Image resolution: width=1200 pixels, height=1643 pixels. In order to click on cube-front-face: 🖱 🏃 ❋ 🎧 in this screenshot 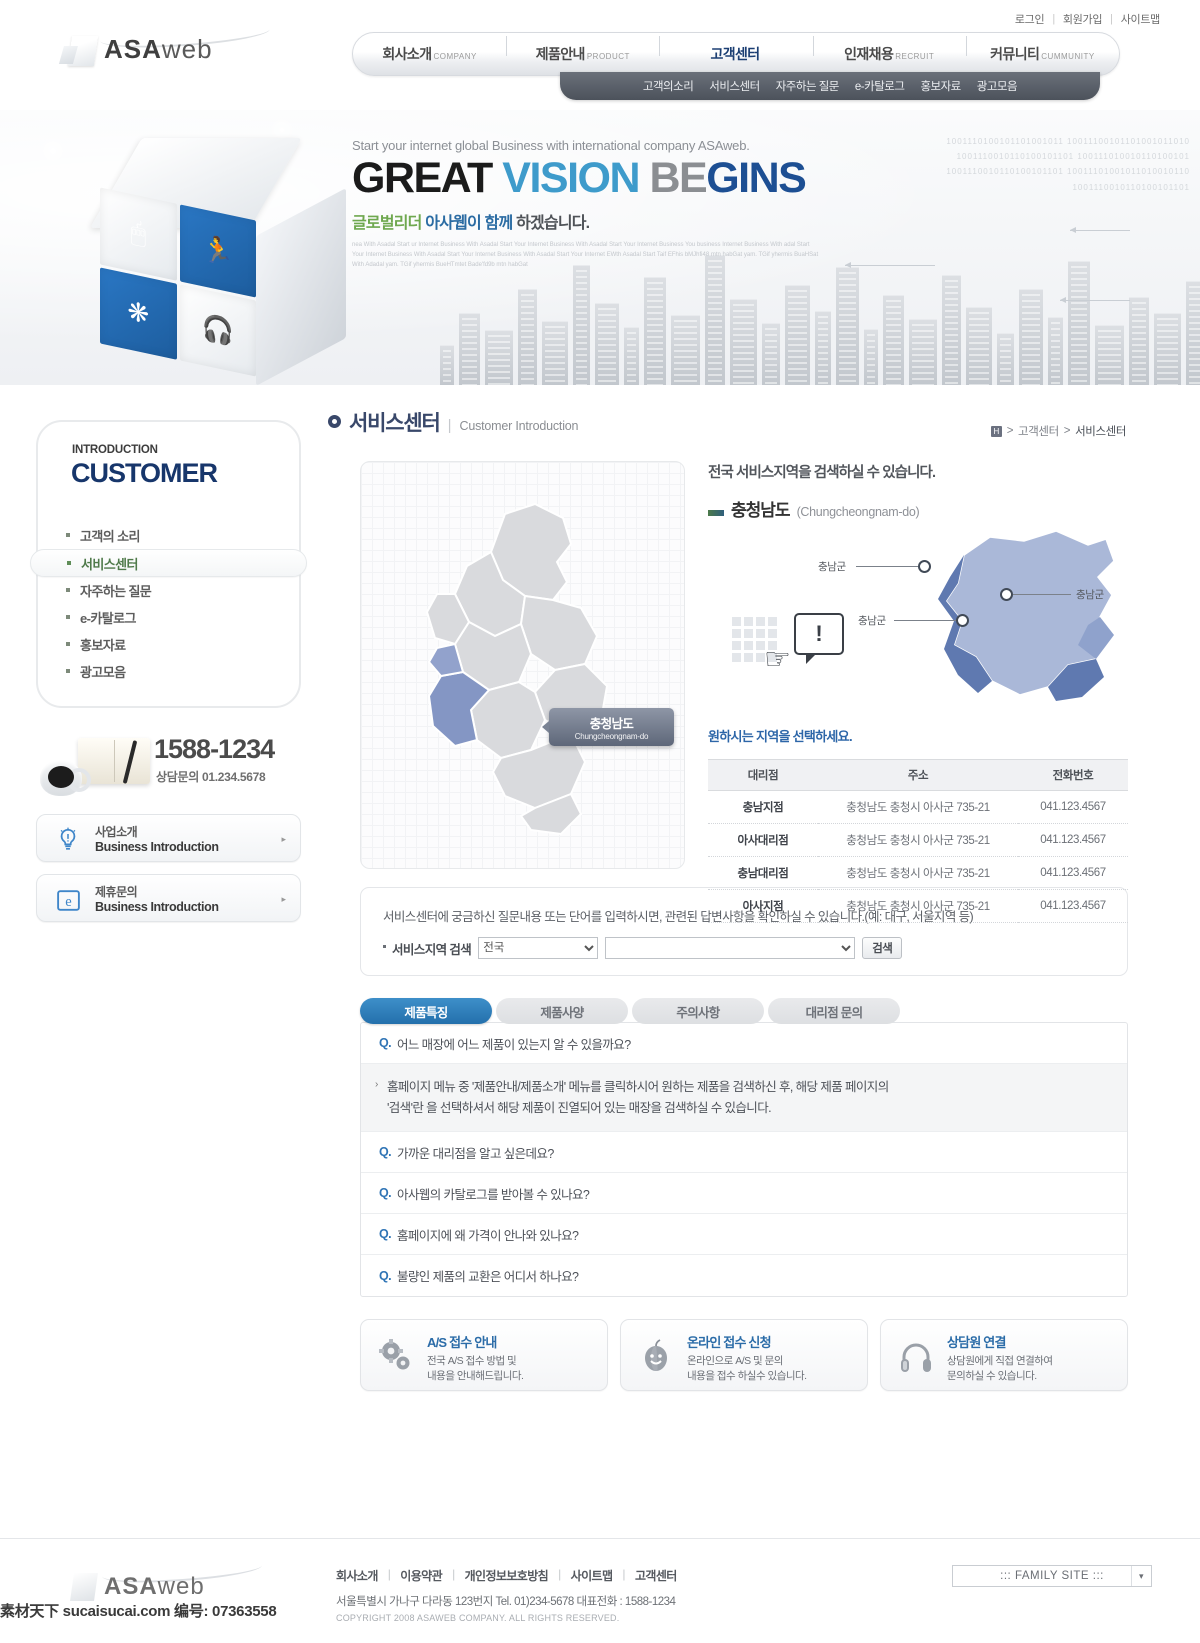, I will do `click(178, 282)`.